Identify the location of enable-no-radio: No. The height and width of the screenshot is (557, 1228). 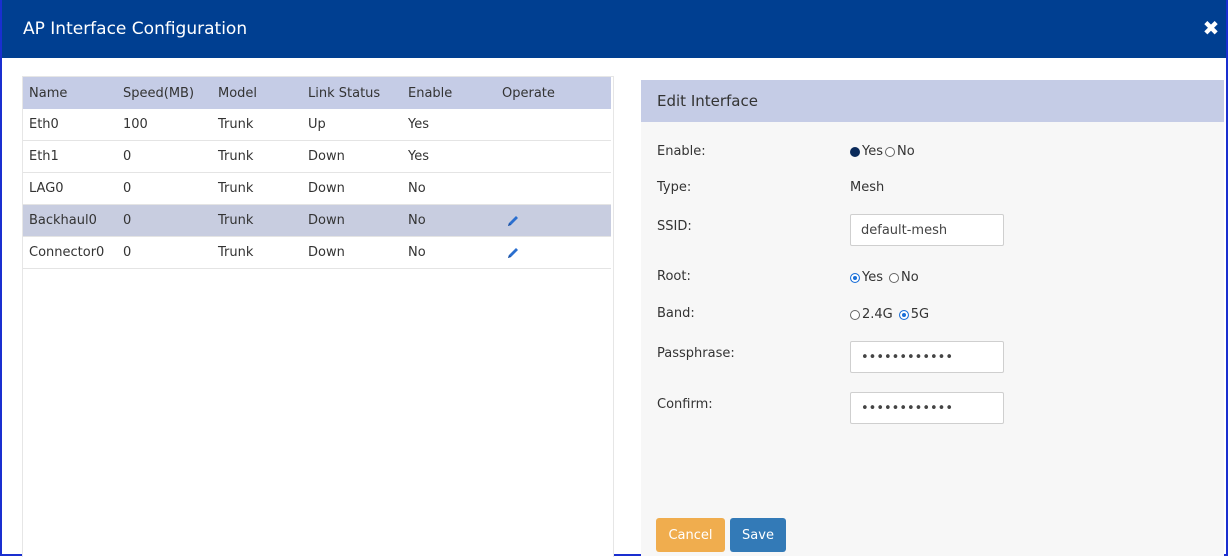
(900, 151).